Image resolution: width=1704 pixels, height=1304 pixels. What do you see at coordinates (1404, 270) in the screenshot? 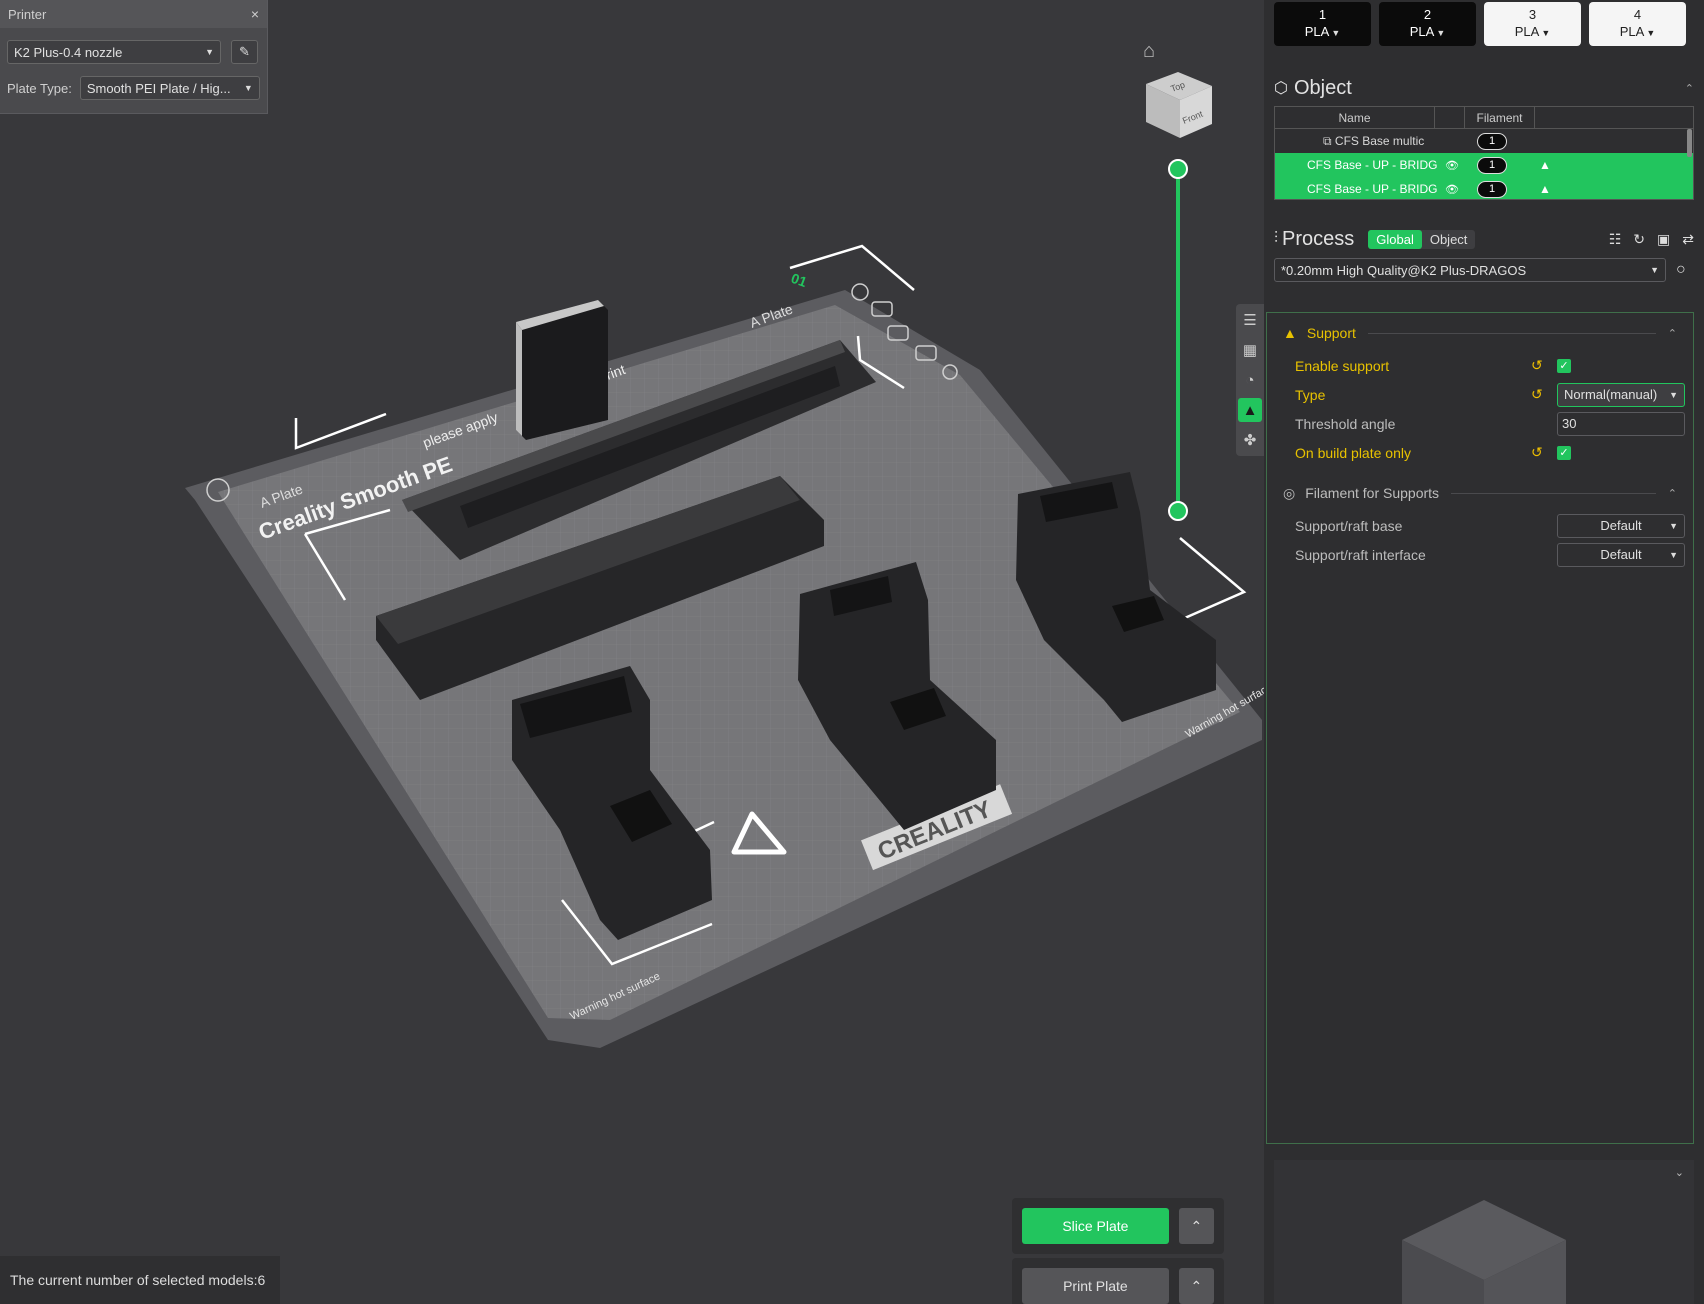
I see `process-preset-value: *0.20mm High Quality@K2 Plus-DRAGOS` at bounding box center [1404, 270].